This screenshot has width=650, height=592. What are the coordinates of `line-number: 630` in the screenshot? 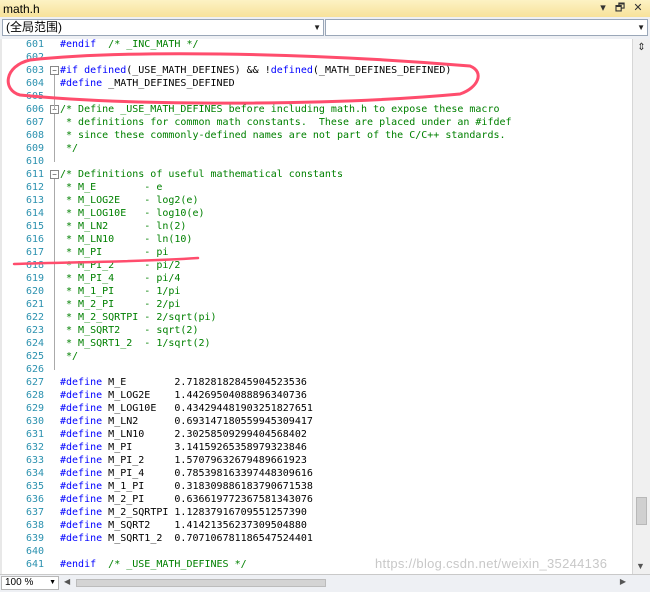 It's located at (34, 421).